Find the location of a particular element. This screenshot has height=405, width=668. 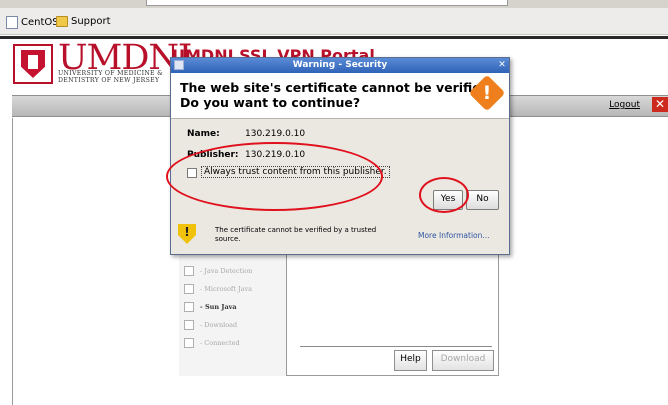

wizard-step: - Connected is located at coordinates (212, 343).